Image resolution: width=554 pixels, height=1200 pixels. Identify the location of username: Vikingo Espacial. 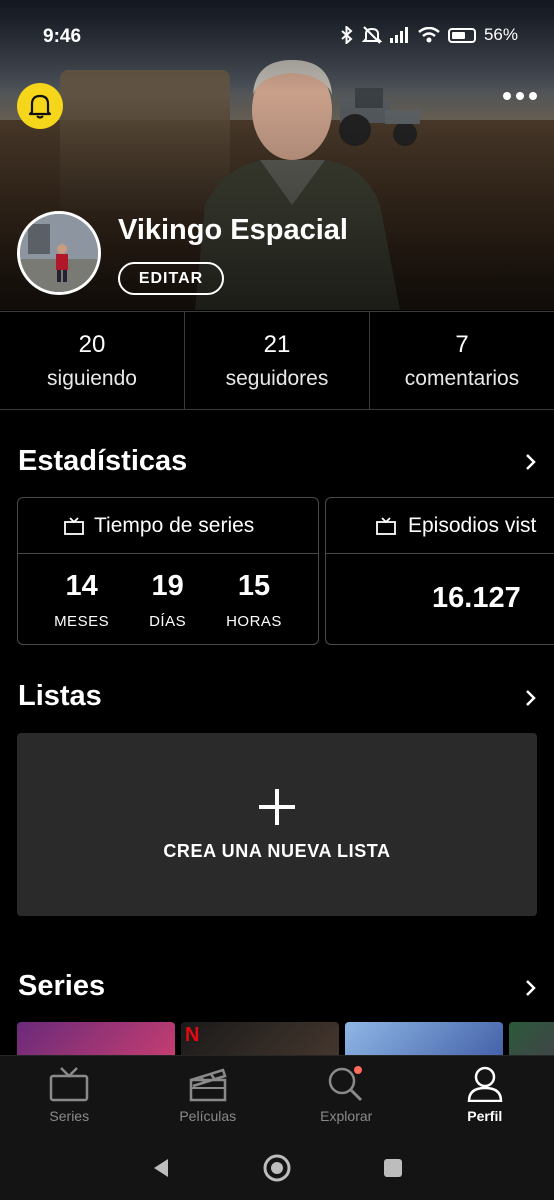
(233, 230).